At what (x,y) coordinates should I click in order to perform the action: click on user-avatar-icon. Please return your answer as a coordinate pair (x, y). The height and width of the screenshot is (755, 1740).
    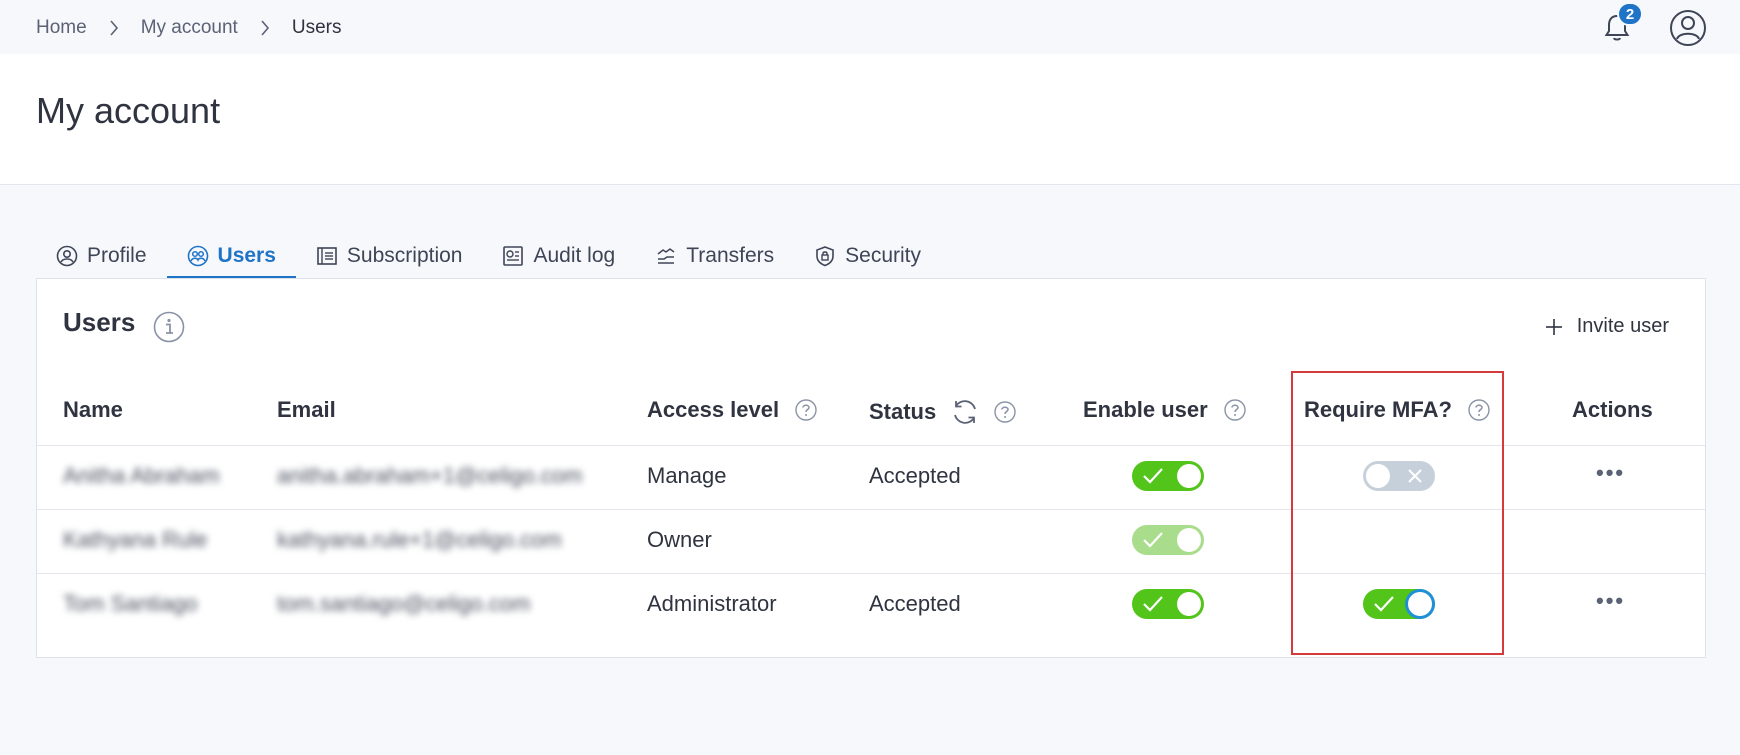
    Looking at the image, I should click on (1688, 28).